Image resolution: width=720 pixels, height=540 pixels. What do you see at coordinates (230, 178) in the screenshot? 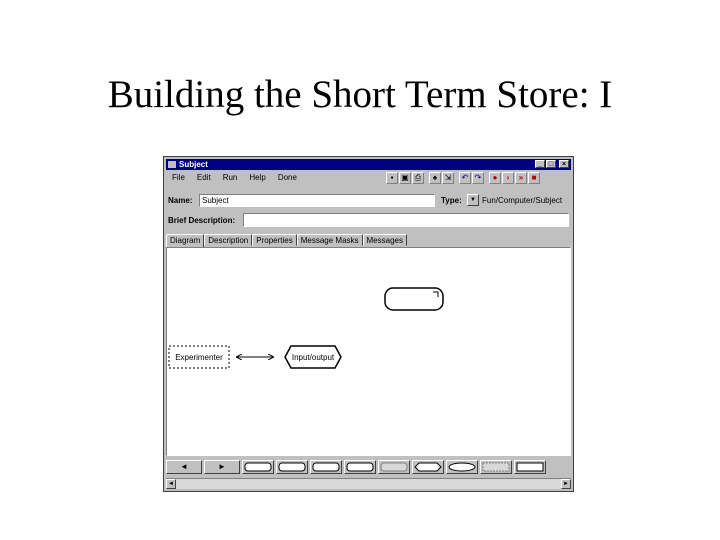
I see `menu-run: Run` at bounding box center [230, 178].